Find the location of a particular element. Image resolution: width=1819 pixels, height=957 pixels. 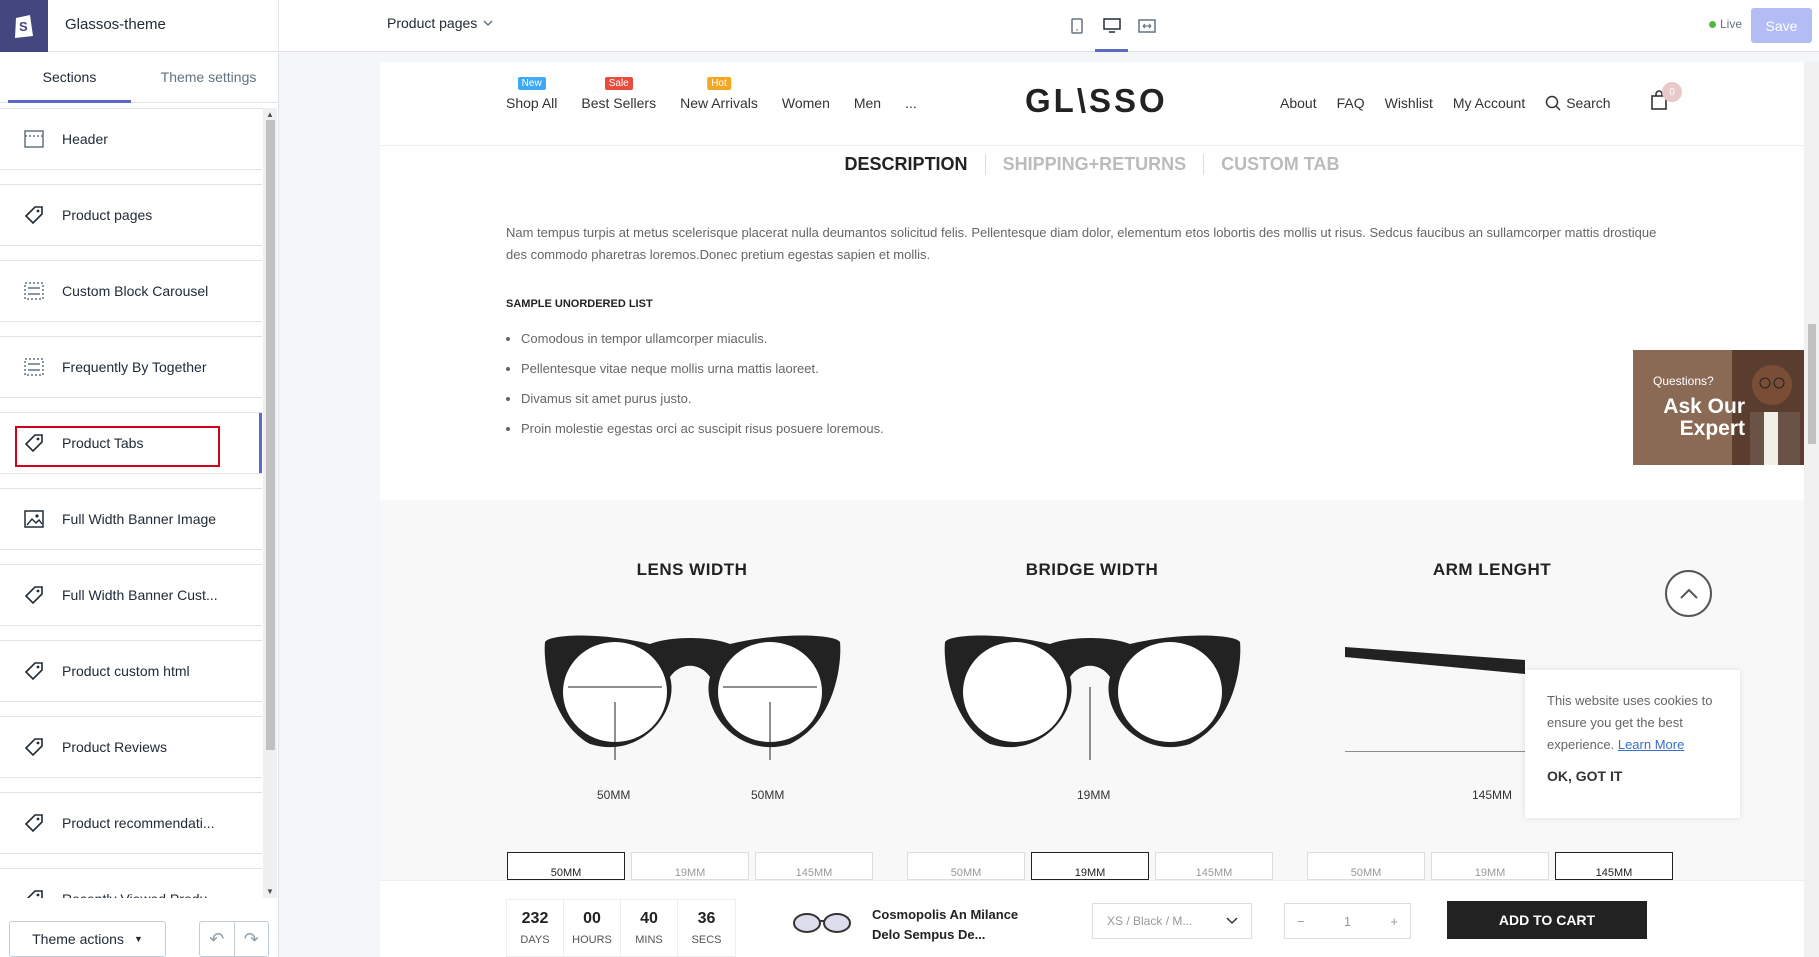

nav-badge: Sale is located at coordinates (618, 83).